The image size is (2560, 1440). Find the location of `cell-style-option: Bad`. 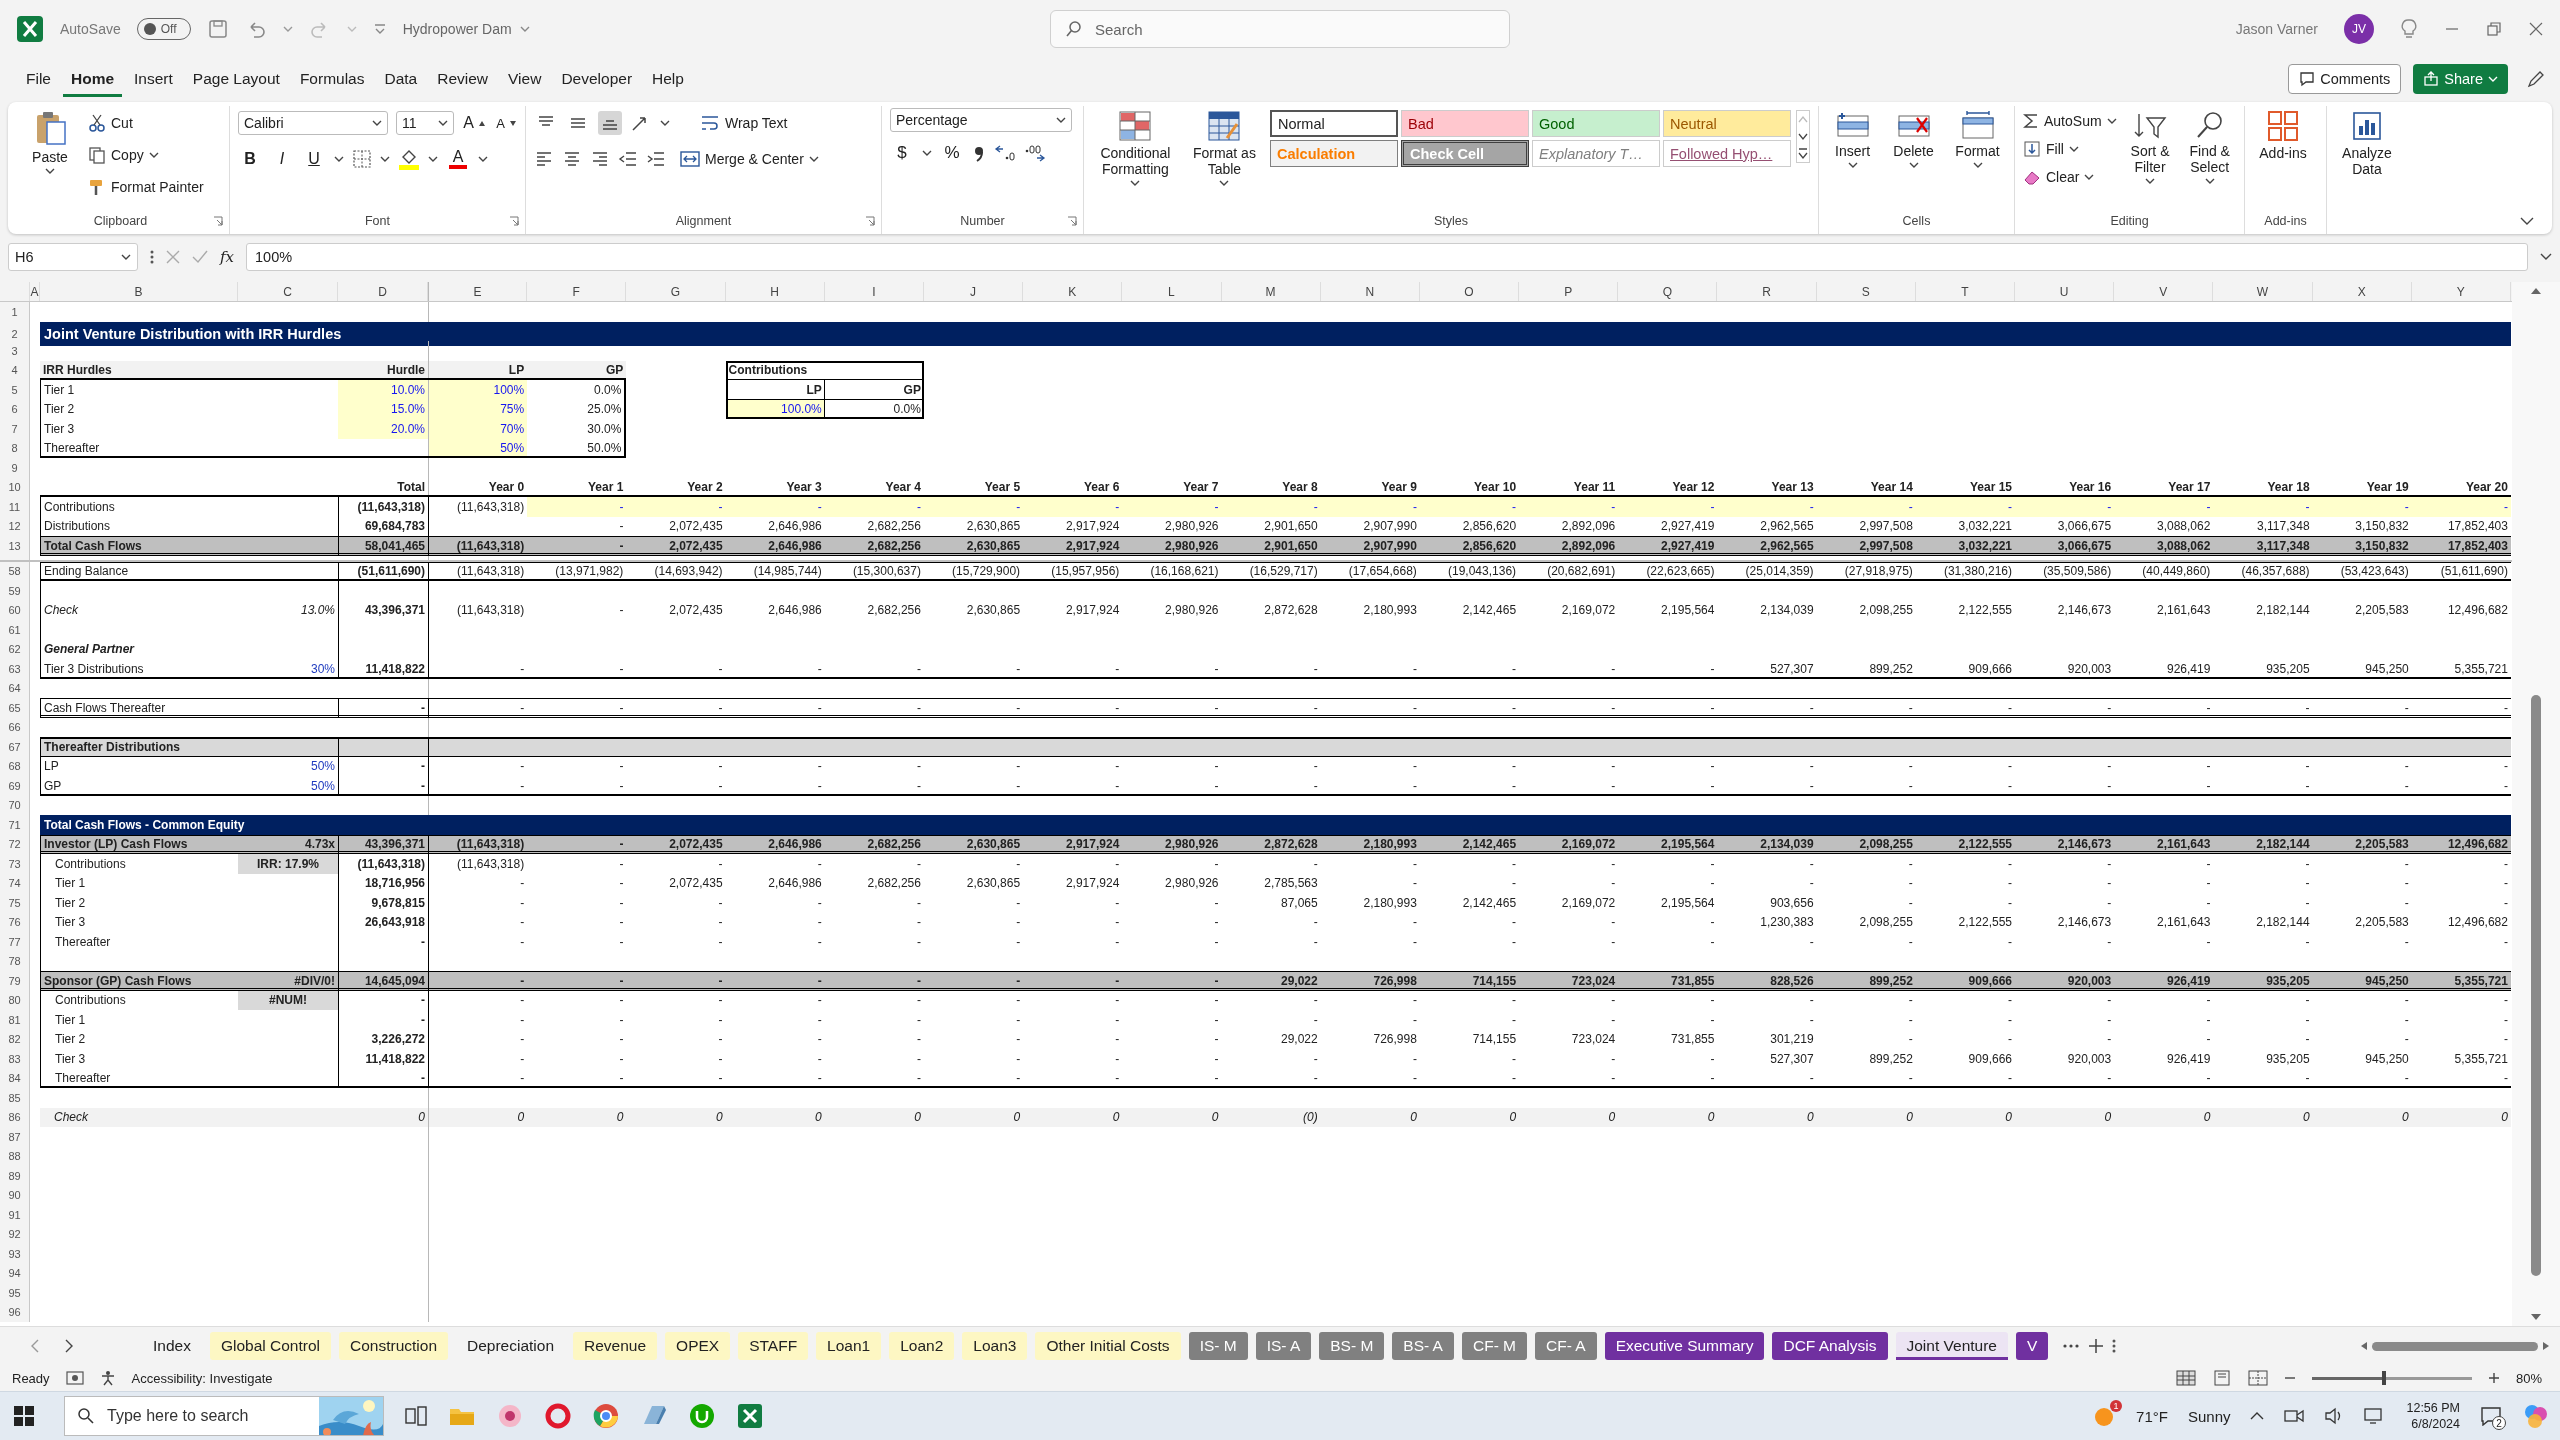

cell-style-option: Bad is located at coordinates (1465, 123).